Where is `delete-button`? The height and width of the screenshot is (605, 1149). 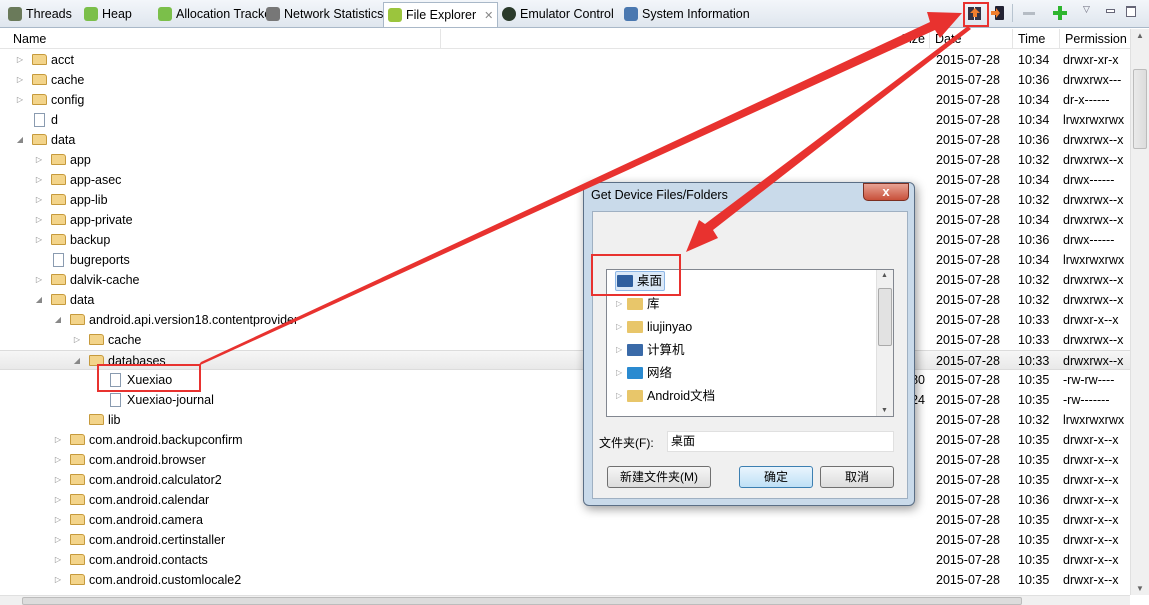
delete-button is located at coordinates (1029, 13).